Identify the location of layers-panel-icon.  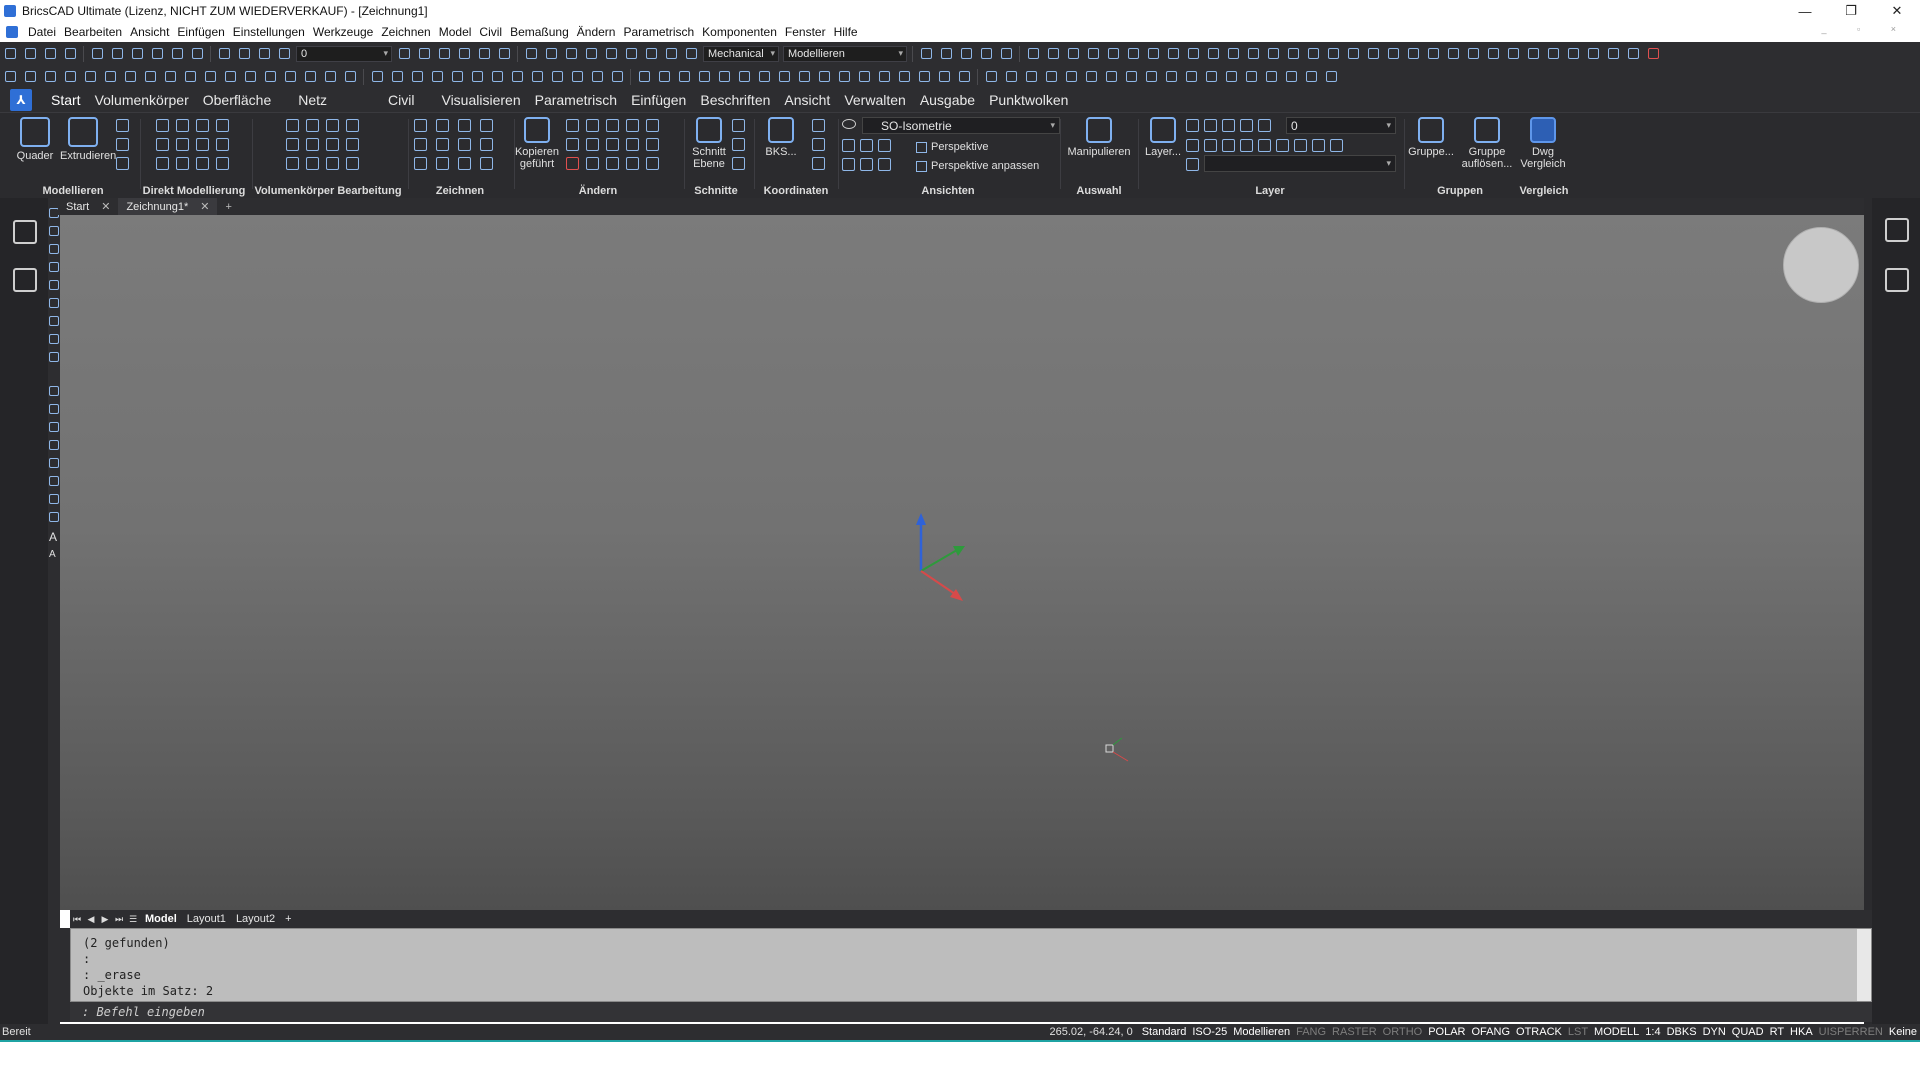
(1897, 280).